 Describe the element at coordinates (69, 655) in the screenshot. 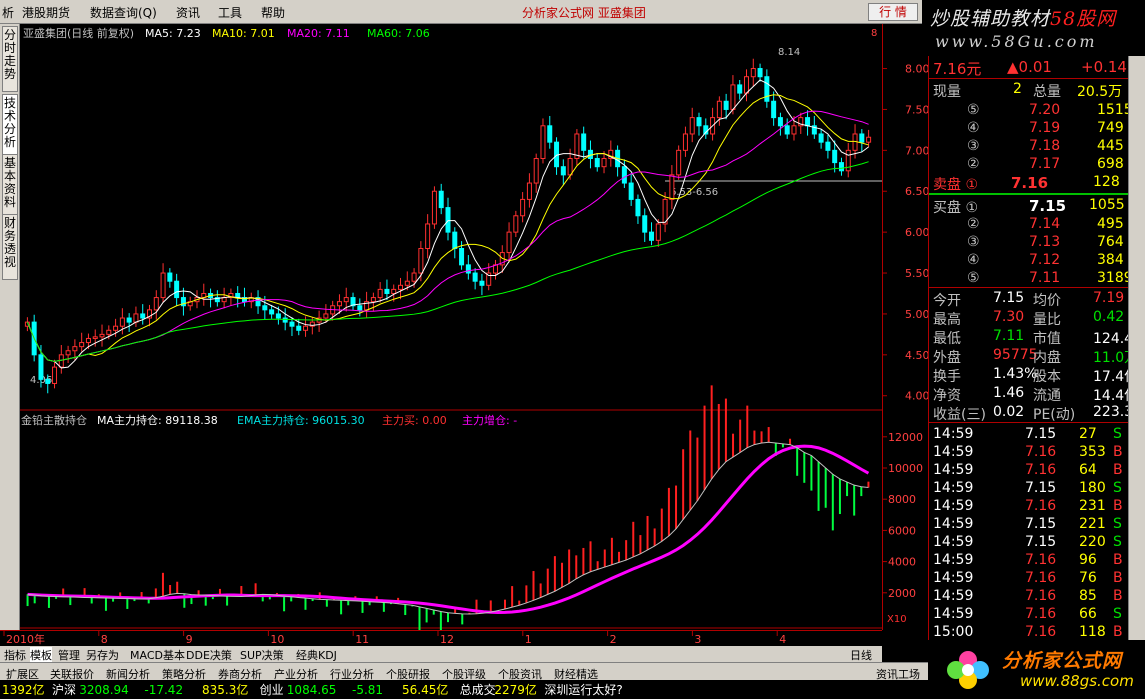

I see `tab-manage: 管理` at that location.